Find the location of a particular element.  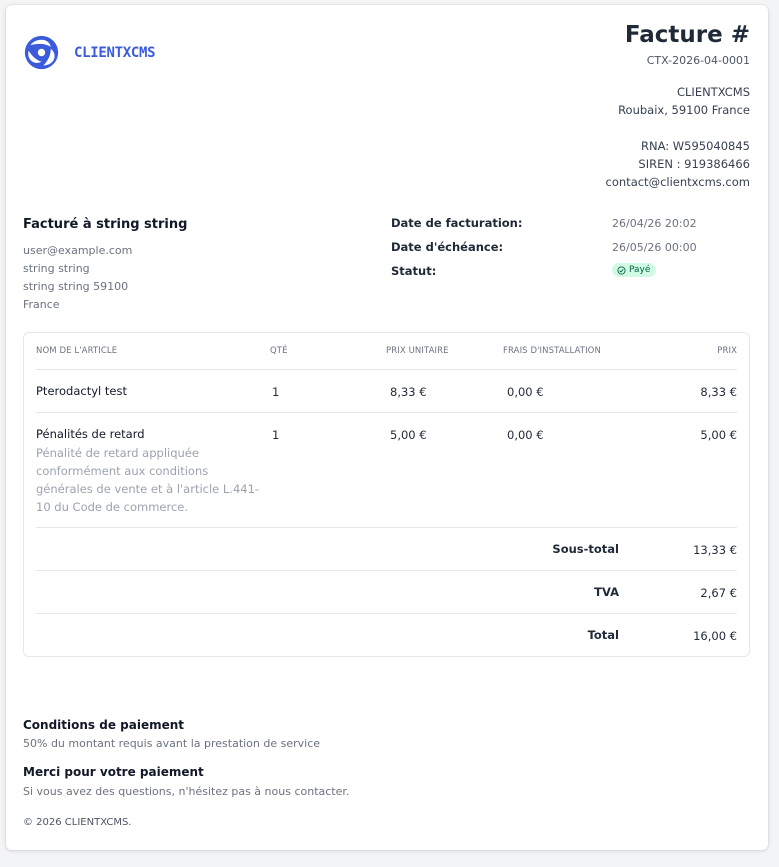

bill-to-email: user@example.com is located at coordinates (78, 250).